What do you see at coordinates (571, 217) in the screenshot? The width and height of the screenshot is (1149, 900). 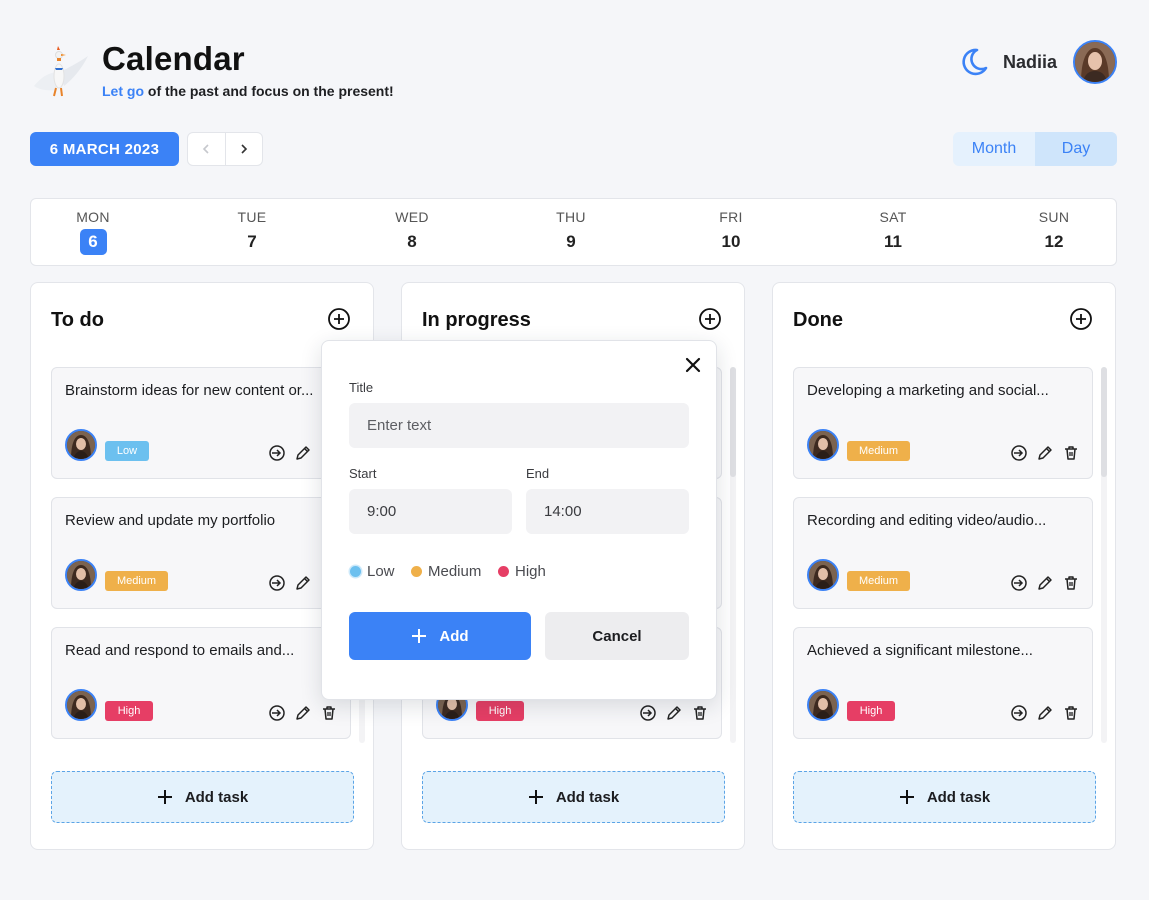 I see `day-name: THU` at bounding box center [571, 217].